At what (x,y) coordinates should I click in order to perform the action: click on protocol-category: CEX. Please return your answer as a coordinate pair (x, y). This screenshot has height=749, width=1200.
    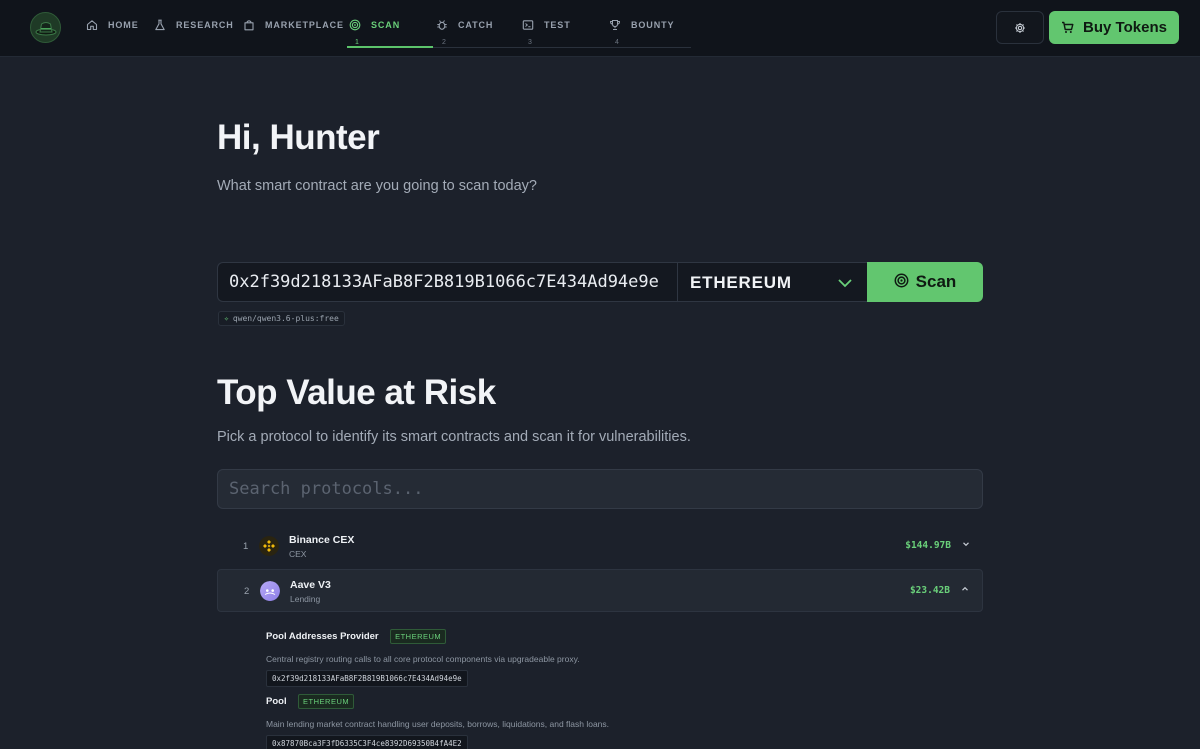
    Looking at the image, I should click on (298, 554).